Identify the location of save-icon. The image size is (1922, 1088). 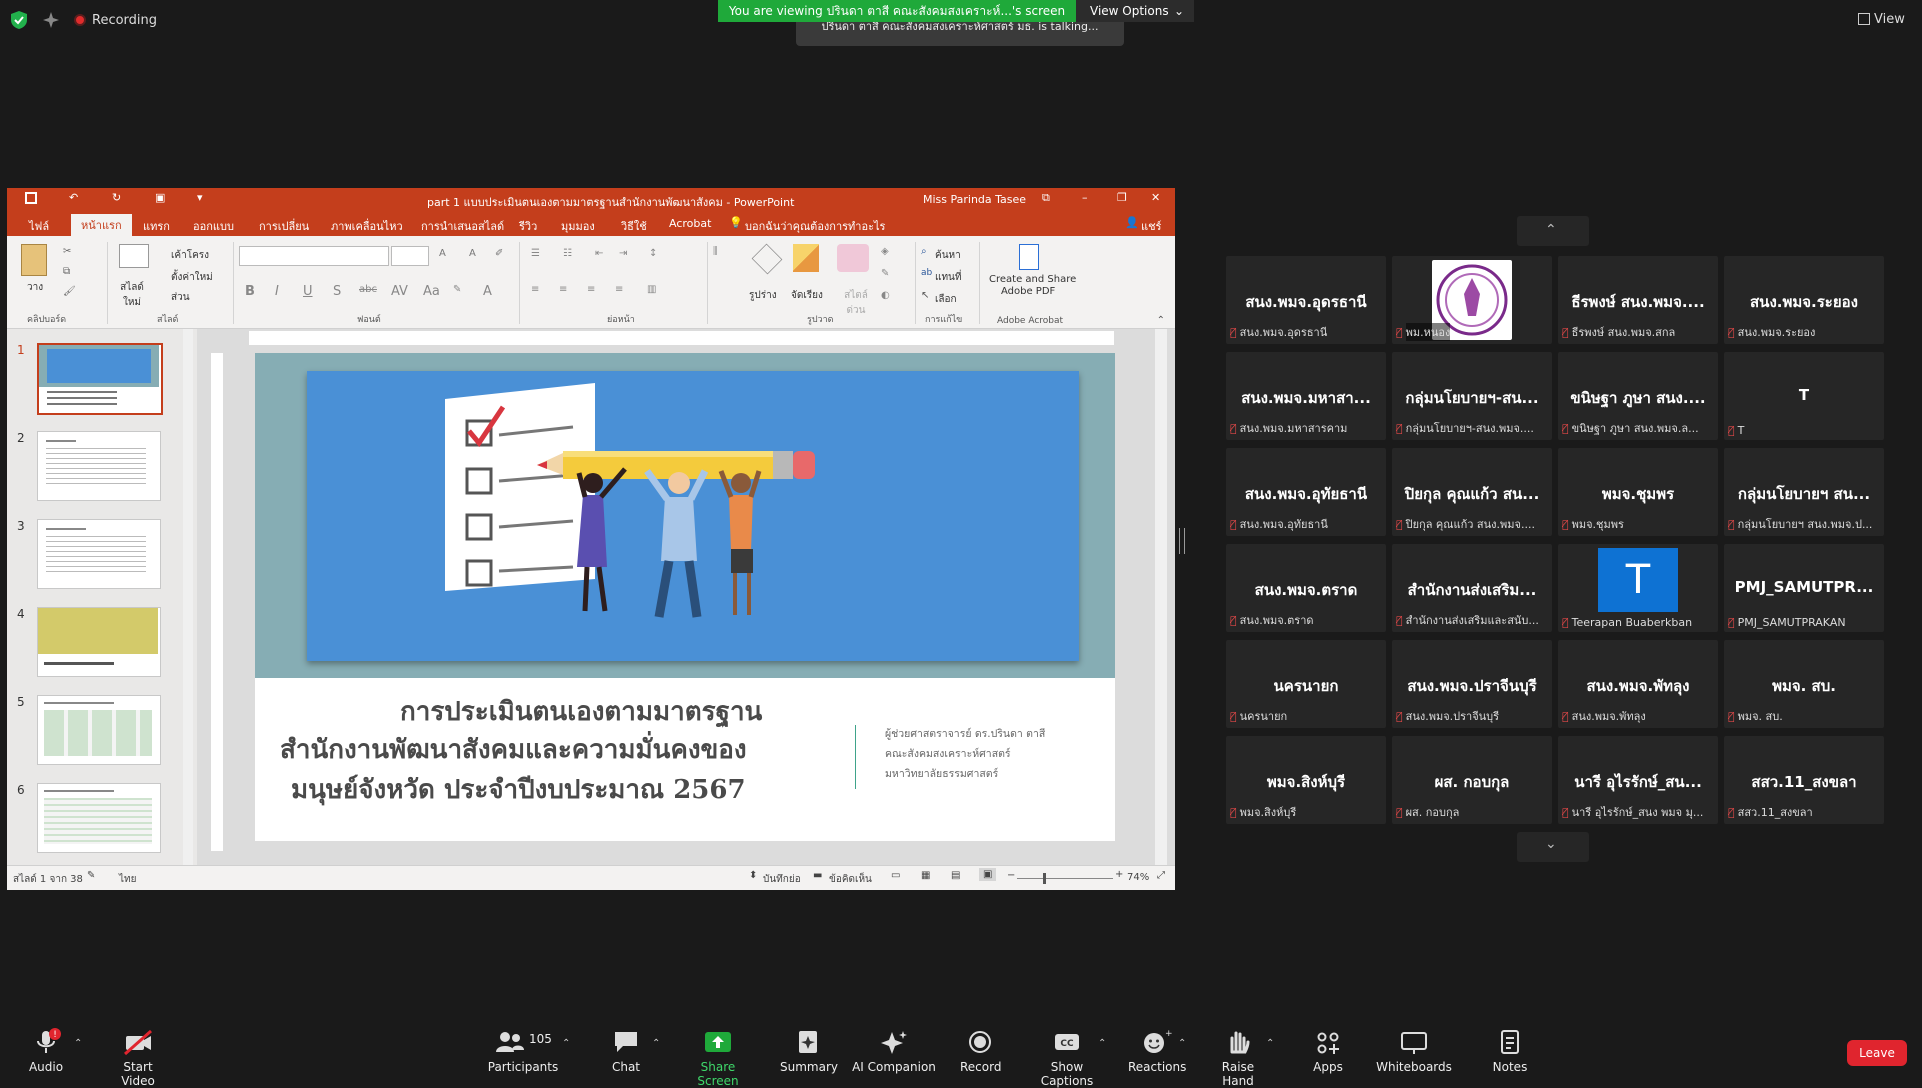
(31, 198).